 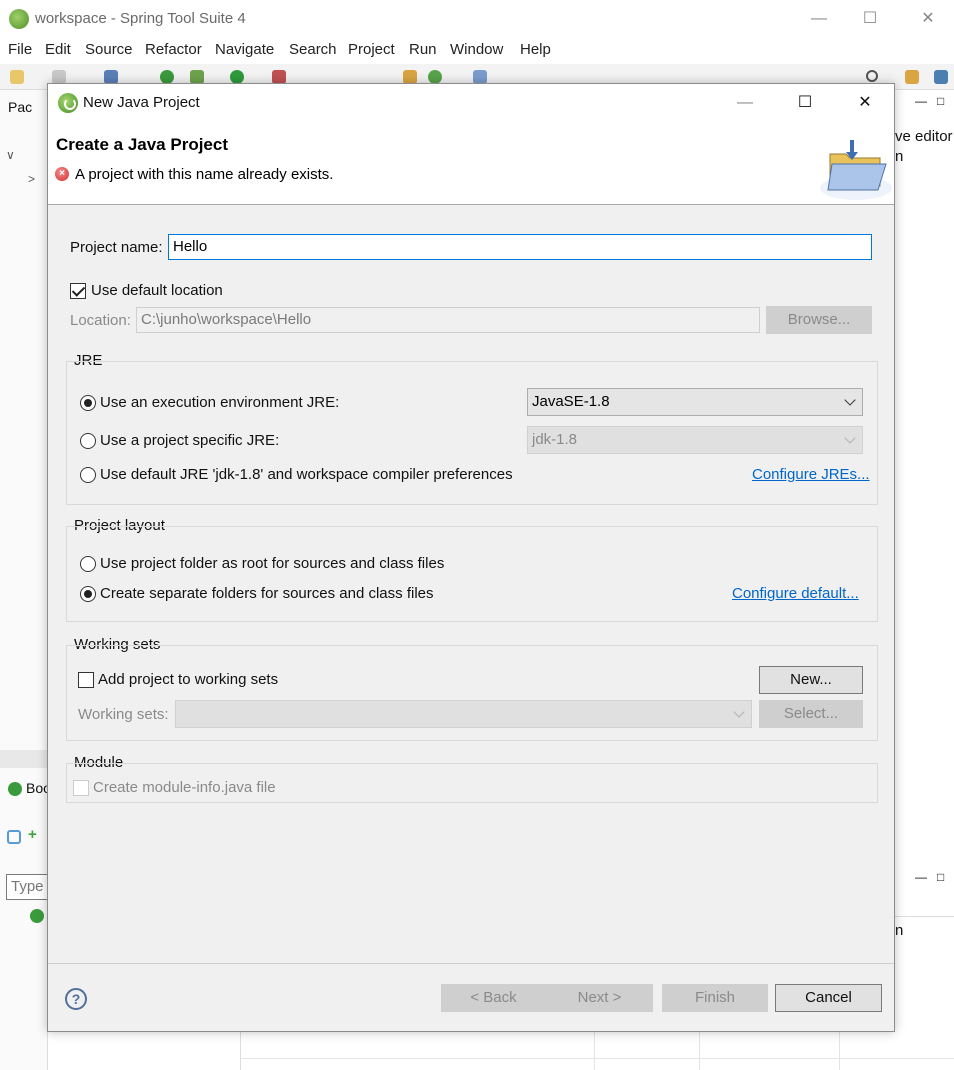 I want to click on dialog-titlebar: New Java Project — ☐ ✕, so click(x=471, y=103).